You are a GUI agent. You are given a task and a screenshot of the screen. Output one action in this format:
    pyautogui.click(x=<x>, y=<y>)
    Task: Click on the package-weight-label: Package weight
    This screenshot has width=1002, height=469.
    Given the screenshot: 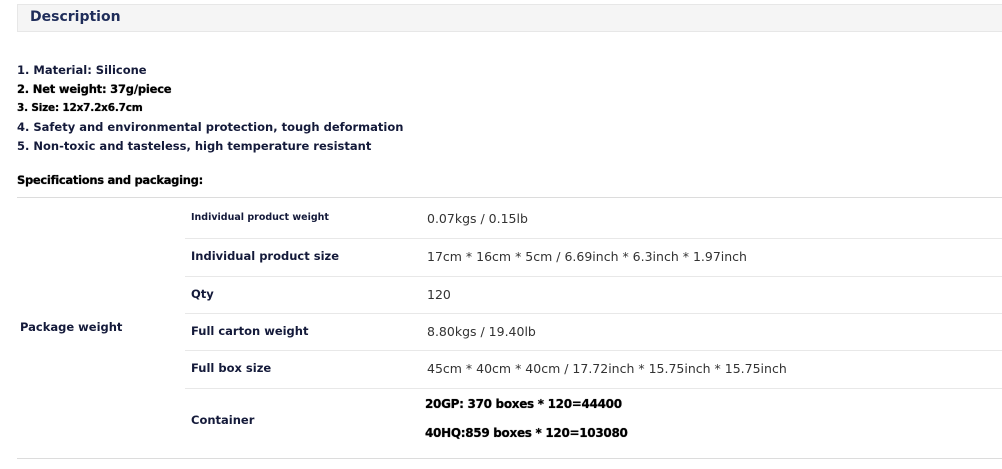 What is the action you would take?
    pyautogui.click(x=71, y=327)
    